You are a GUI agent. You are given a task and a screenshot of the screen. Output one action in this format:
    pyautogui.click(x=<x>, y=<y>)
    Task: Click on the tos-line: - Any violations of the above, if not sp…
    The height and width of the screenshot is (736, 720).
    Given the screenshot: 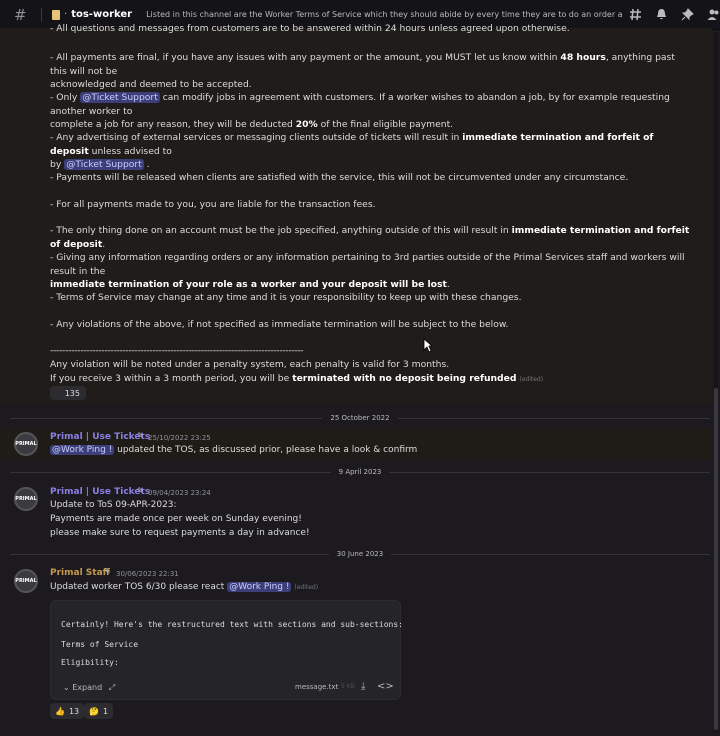 What is the action you would take?
    pyautogui.click(x=279, y=324)
    